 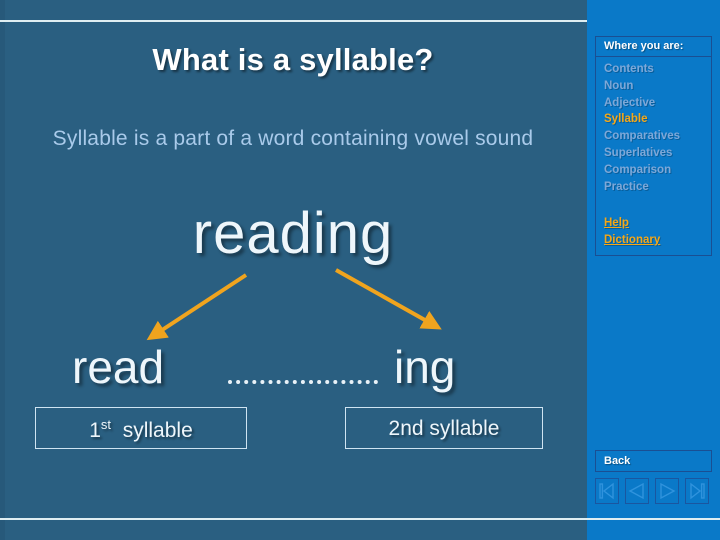 I want to click on sidebar-item-noun: Noun, so click(x=657, y=86).